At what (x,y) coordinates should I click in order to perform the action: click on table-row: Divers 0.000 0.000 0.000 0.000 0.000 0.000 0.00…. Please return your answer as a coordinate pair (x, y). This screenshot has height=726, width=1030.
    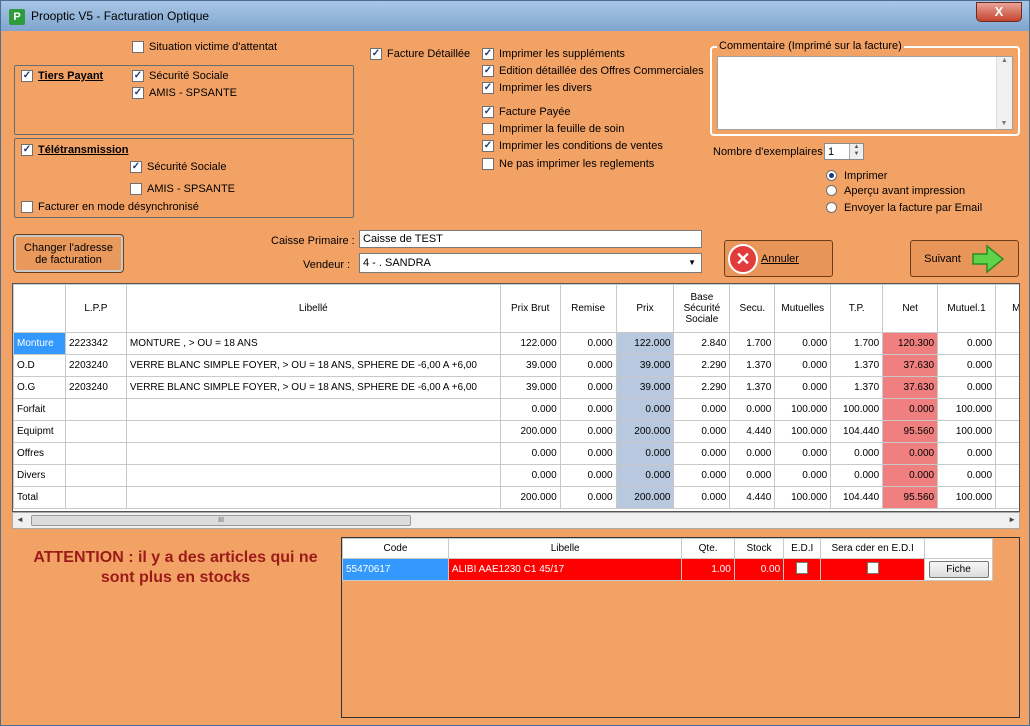
    Looking at the image, I should click on (516, 475).